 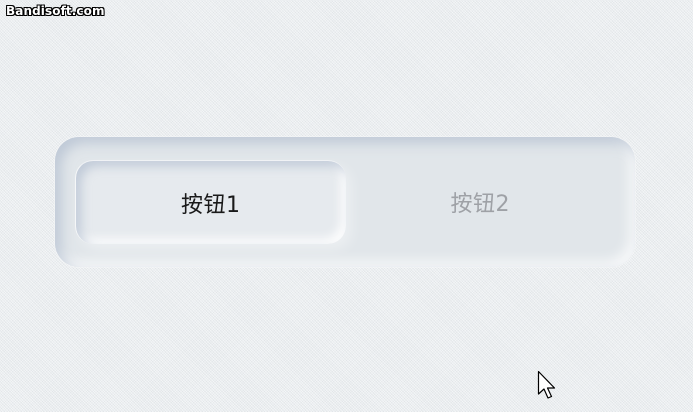 I want to click on segment-button-2: 按钮2, so click(x=481, y=202).